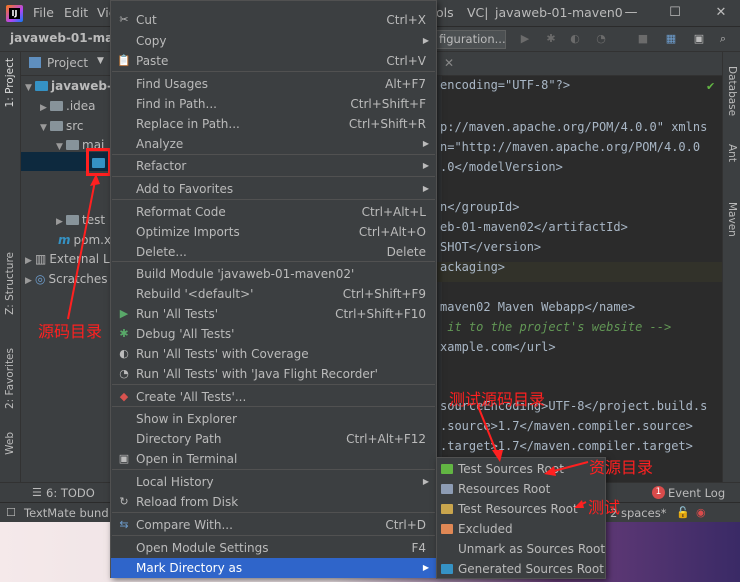  What do you see at coordinates (35, 62) in the screenshot?
I see `project-view-icon` at bounding box center [35, 62].